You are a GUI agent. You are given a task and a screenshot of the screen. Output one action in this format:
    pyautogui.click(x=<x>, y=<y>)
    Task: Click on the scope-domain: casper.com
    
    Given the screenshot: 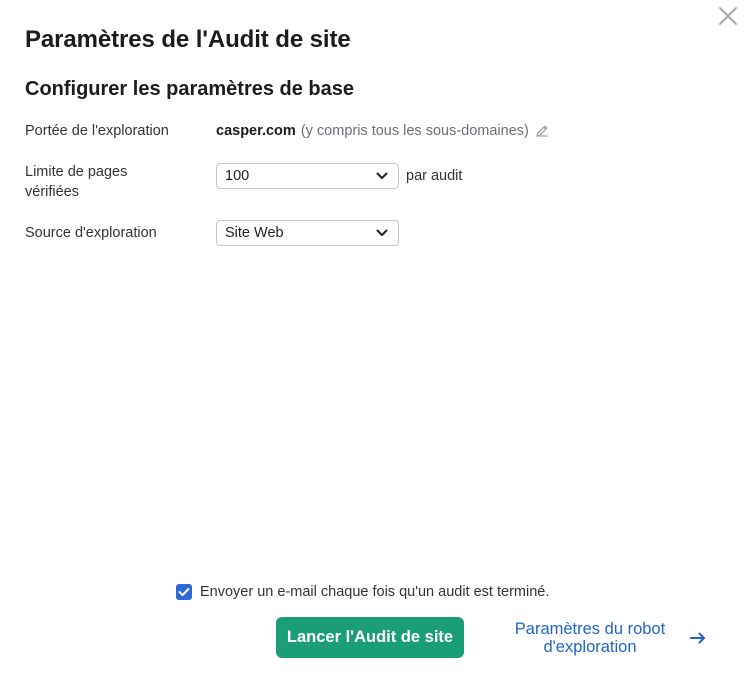 What is the action you would take?
    pyautogui.click(x=256, y=131)
    